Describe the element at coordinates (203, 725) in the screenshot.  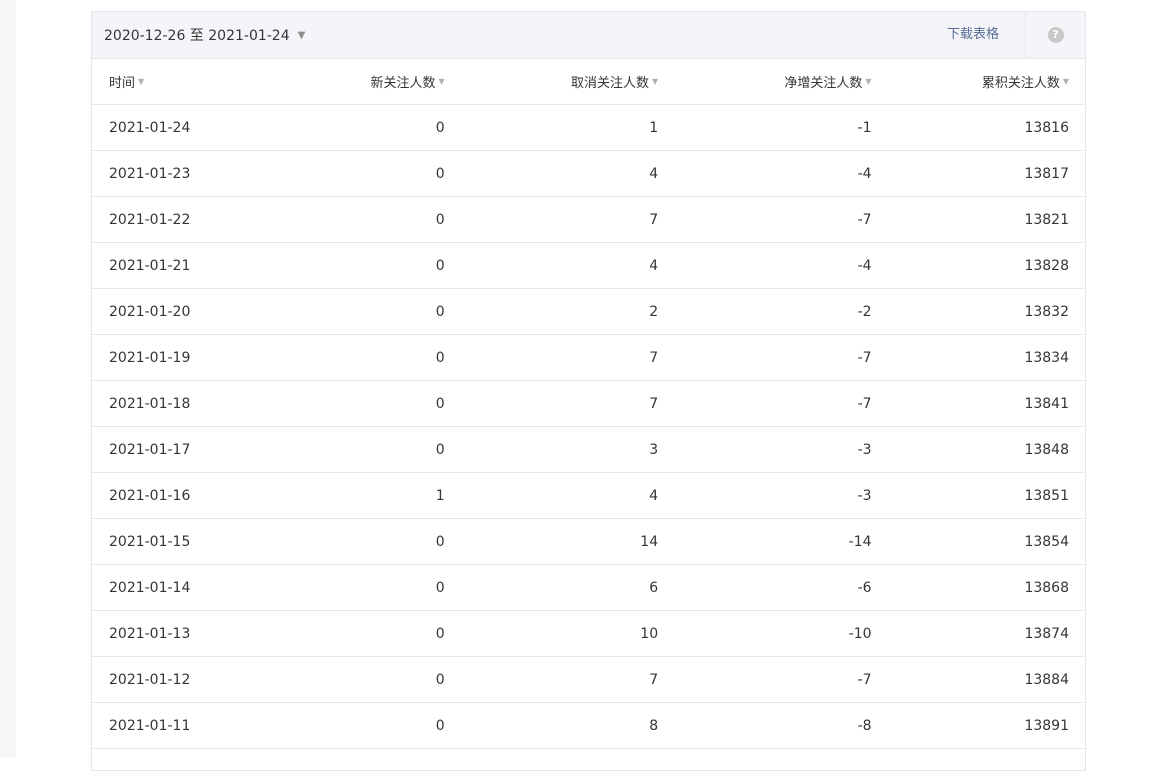
I see `cell-date: 2021-01-11` at that location.